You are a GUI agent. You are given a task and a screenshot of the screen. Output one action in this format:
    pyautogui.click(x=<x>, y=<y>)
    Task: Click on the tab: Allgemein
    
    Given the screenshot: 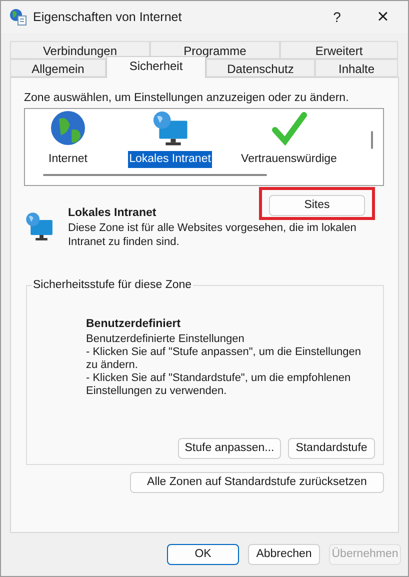 What is the action you would take?
    pyautogui.click(x=58, y=68)
    